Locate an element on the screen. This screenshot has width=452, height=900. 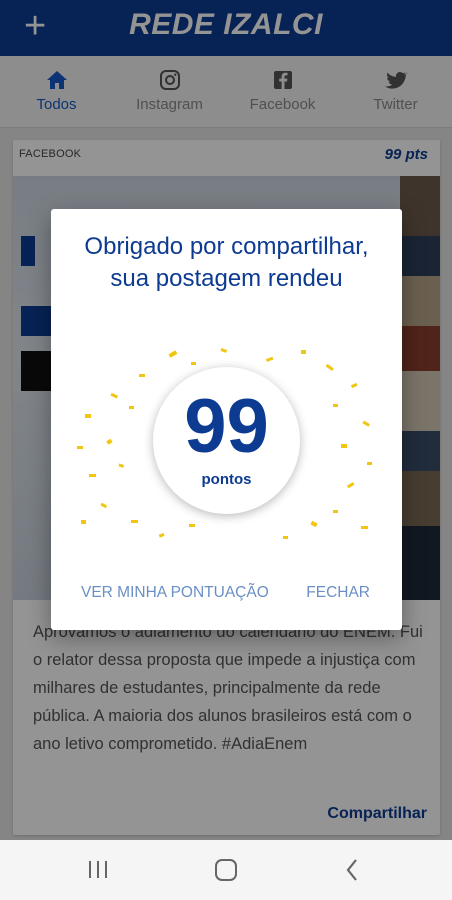
system-nav-bar is located at coordinates (226, 870).